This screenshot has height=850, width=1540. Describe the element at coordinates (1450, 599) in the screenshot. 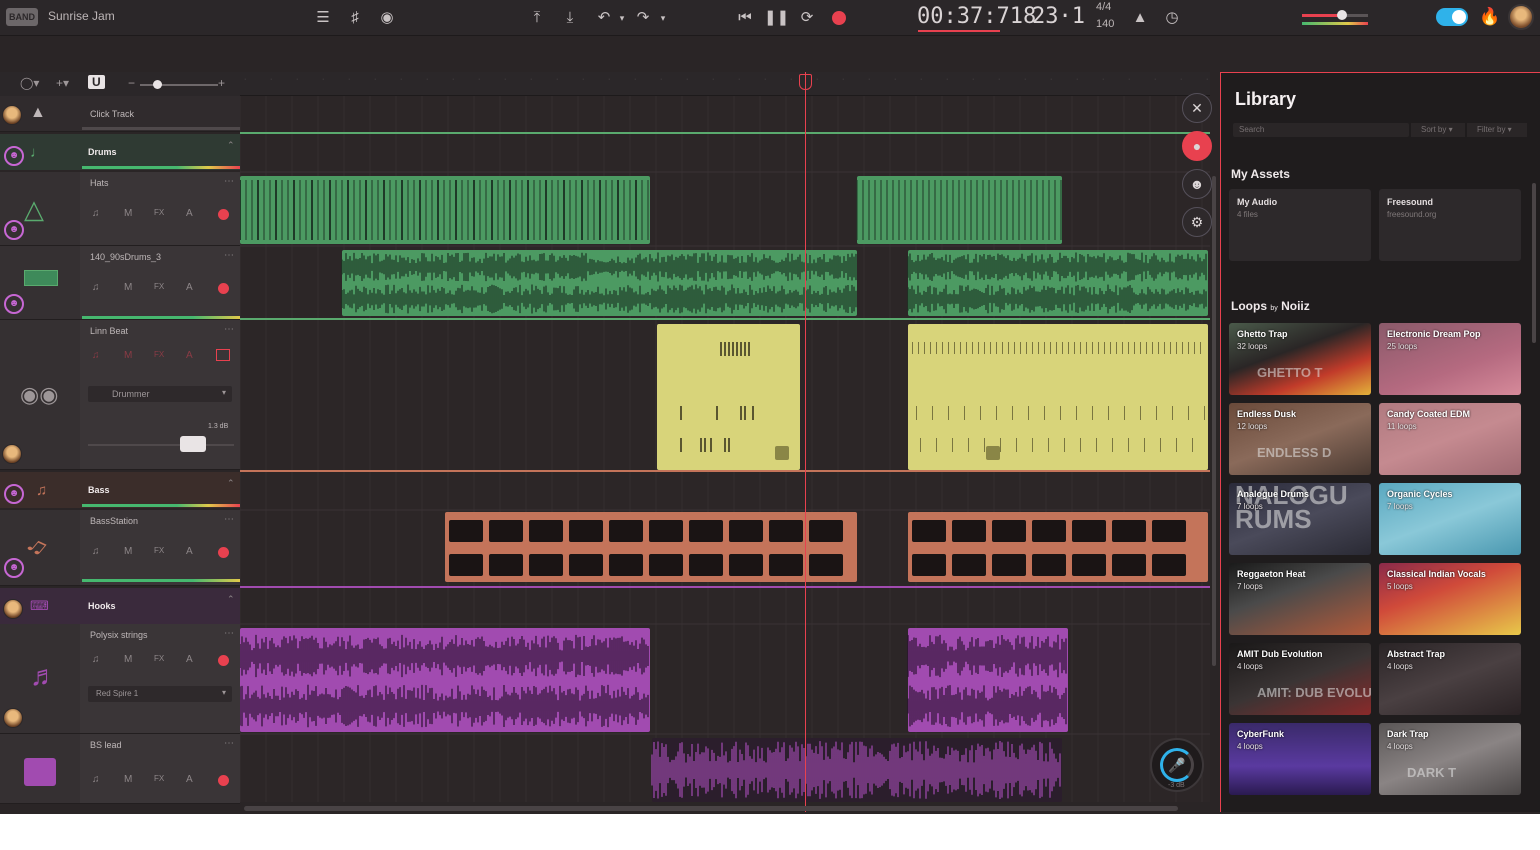

I see `loop-pack-card: Classical Indian Vocals 5 loops` at that location.